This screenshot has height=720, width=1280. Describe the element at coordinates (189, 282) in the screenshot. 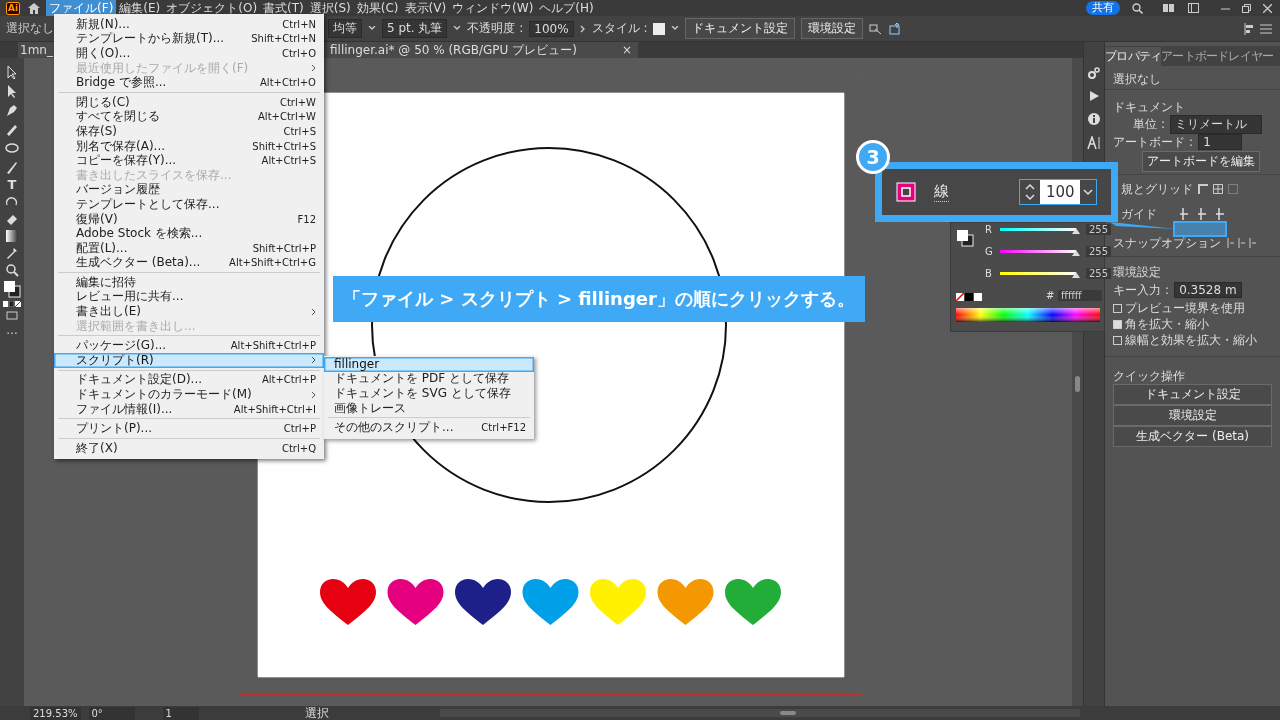

I see `menu-entry: 編集に招待` at that location.